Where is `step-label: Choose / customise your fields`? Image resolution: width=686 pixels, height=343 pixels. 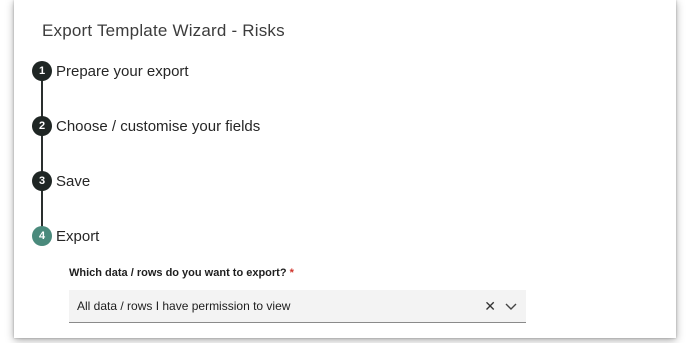 step-label: Choose / customise your fields is located at coordinates (158, 126).